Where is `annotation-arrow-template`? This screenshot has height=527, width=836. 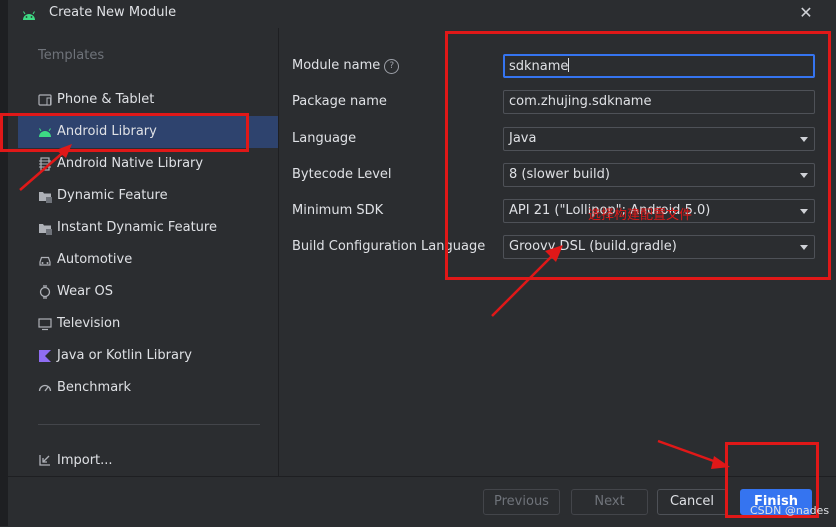
annotation-arrow-template is located at coordinates (45, 167).